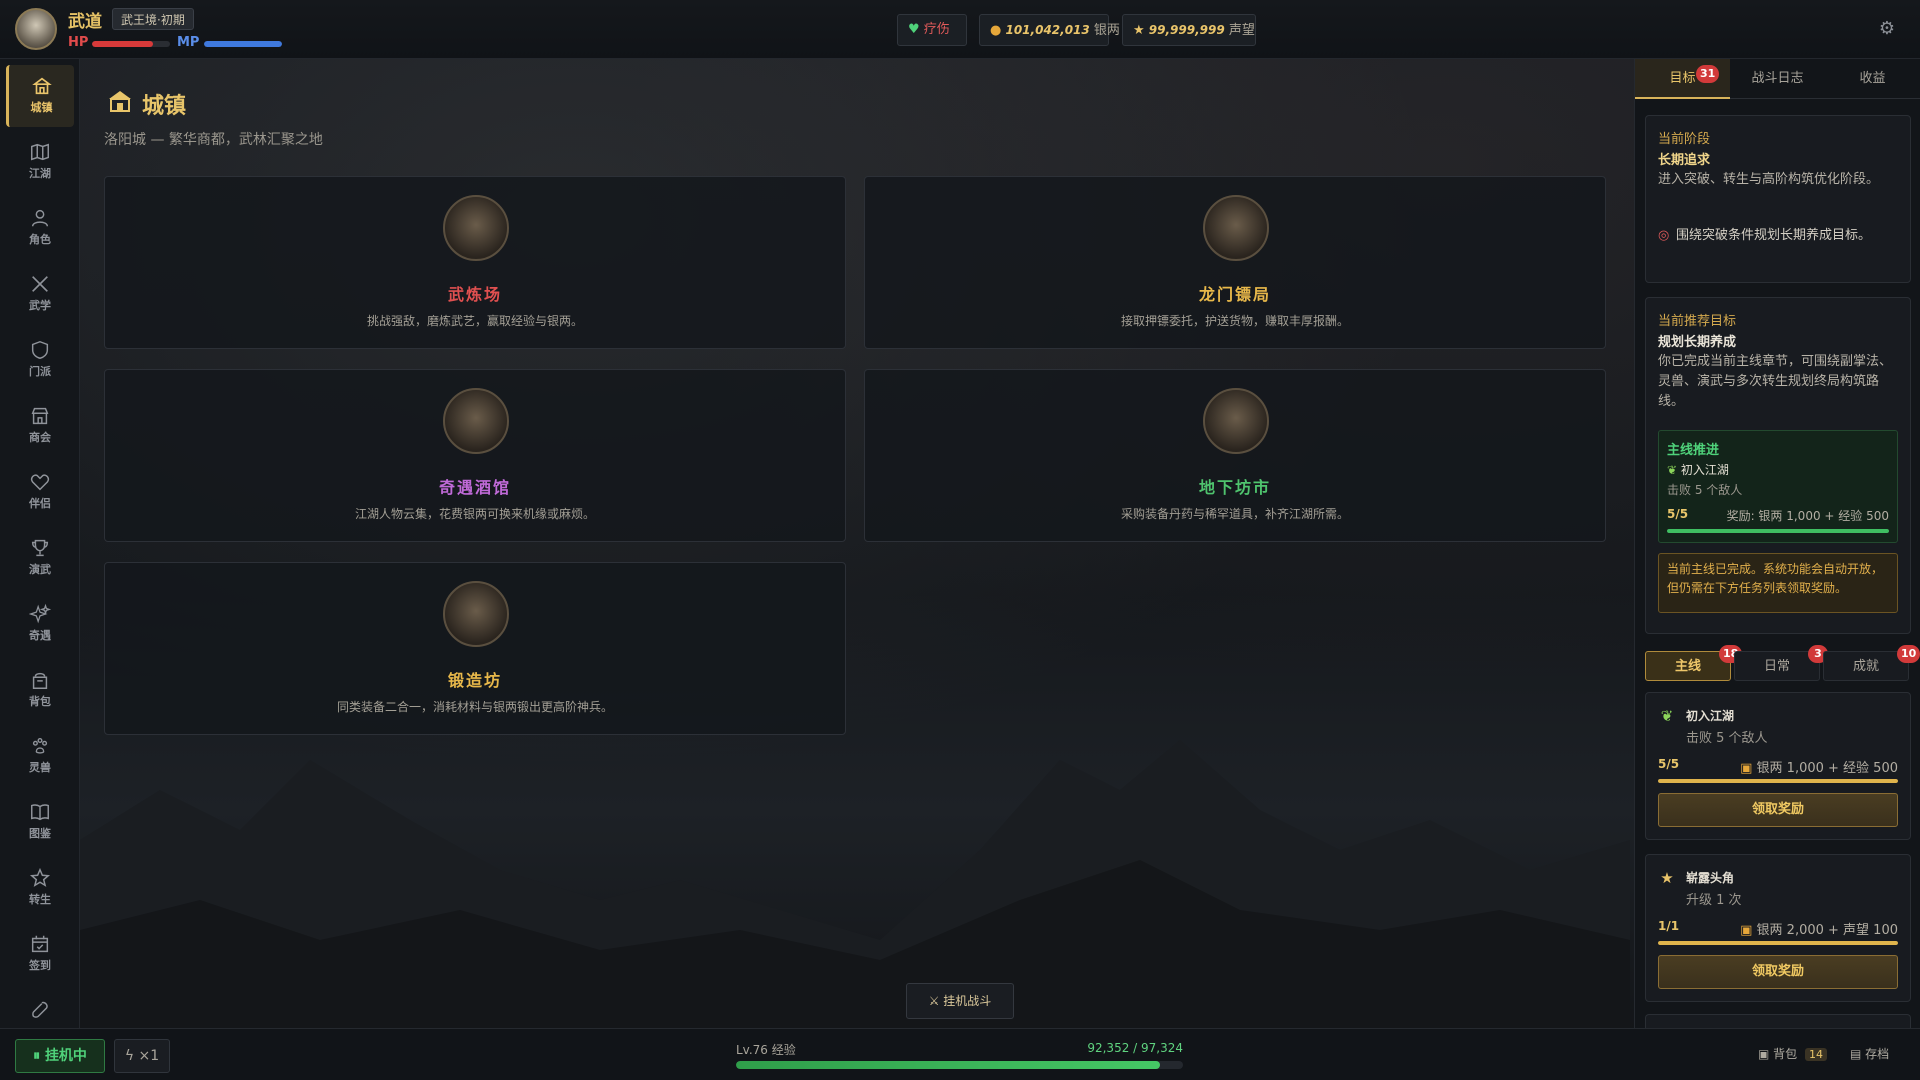 This screenshot has width=1920, height=1080. What do you see at coordinates (1186, 30) in the screenshot?
I see `reputation-value: 99,999,999` at bounding box center [1186, 30].